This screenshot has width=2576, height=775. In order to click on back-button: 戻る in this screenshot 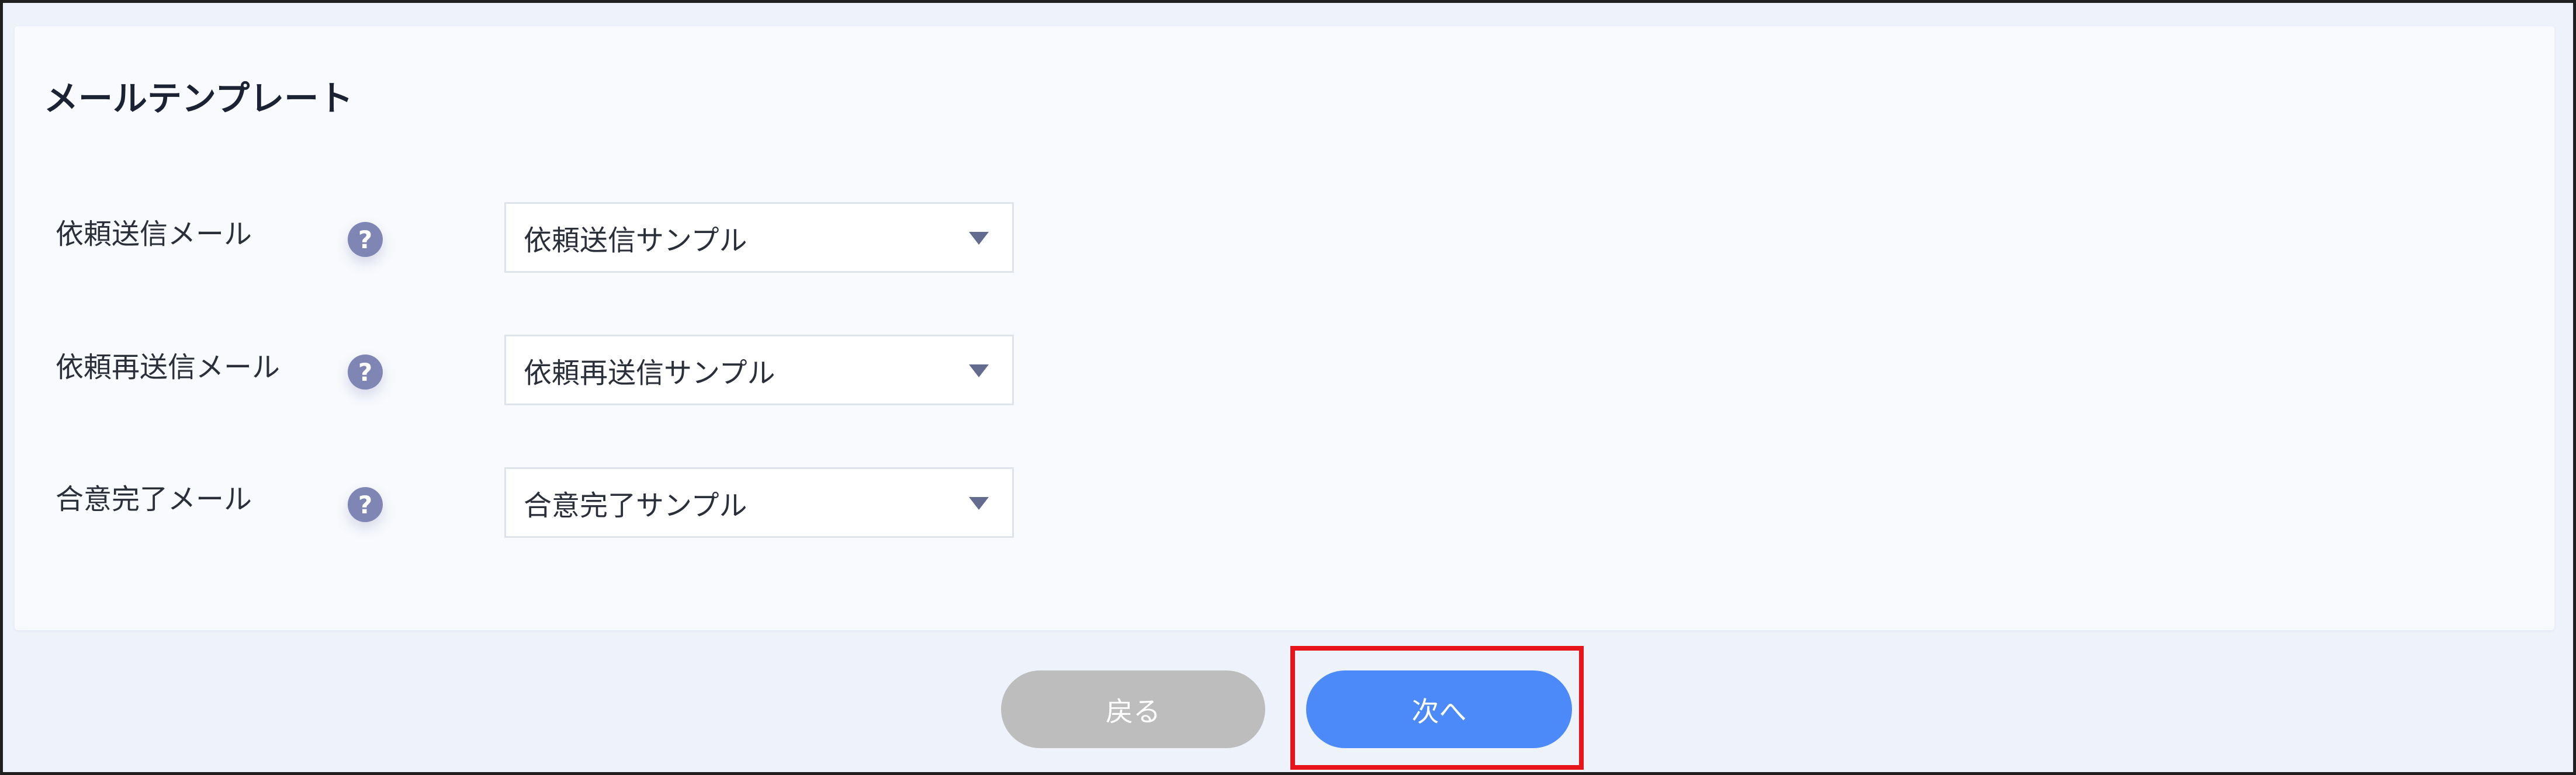, I will do `click(1133, 709)`.